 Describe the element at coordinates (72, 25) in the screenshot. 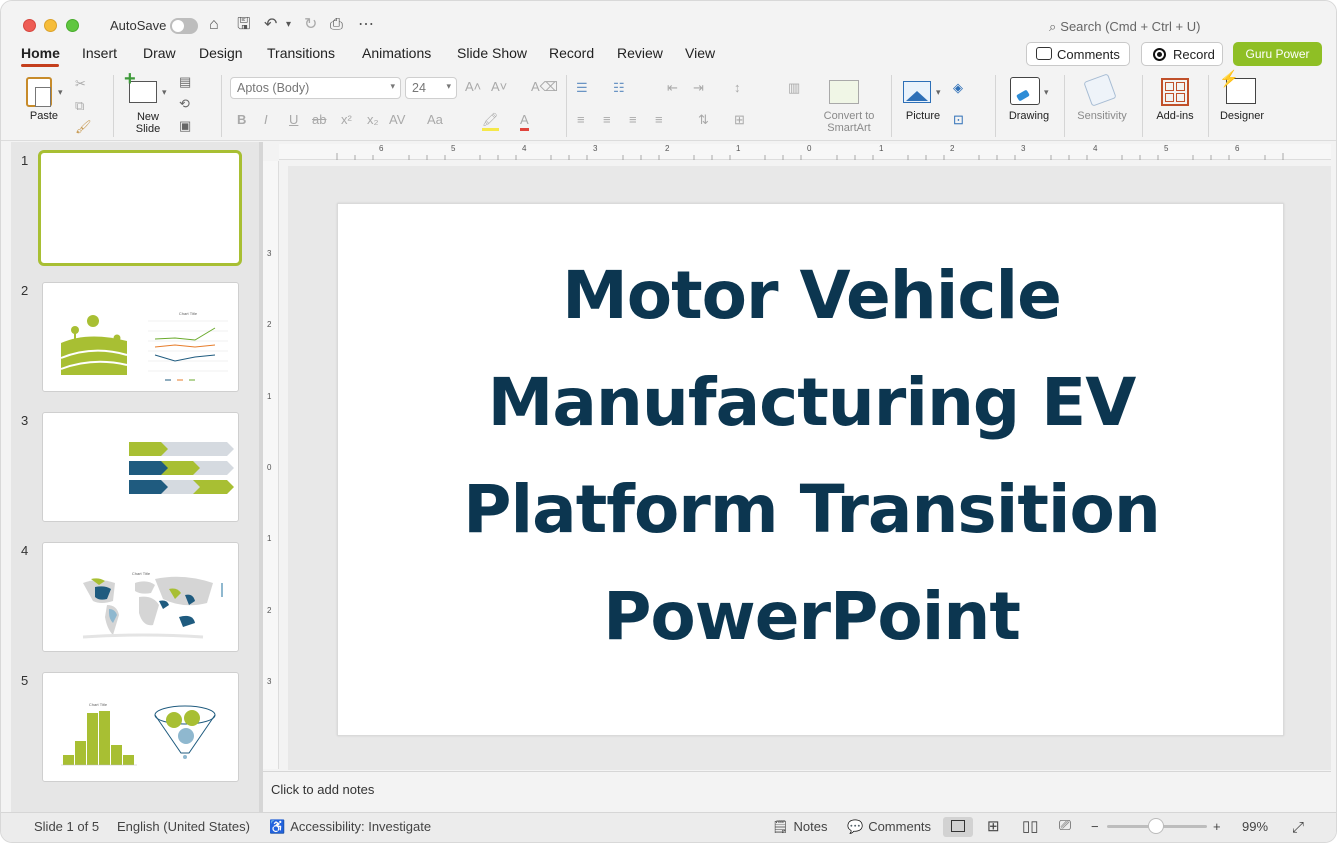

I see `zoom-window-button` at that location.